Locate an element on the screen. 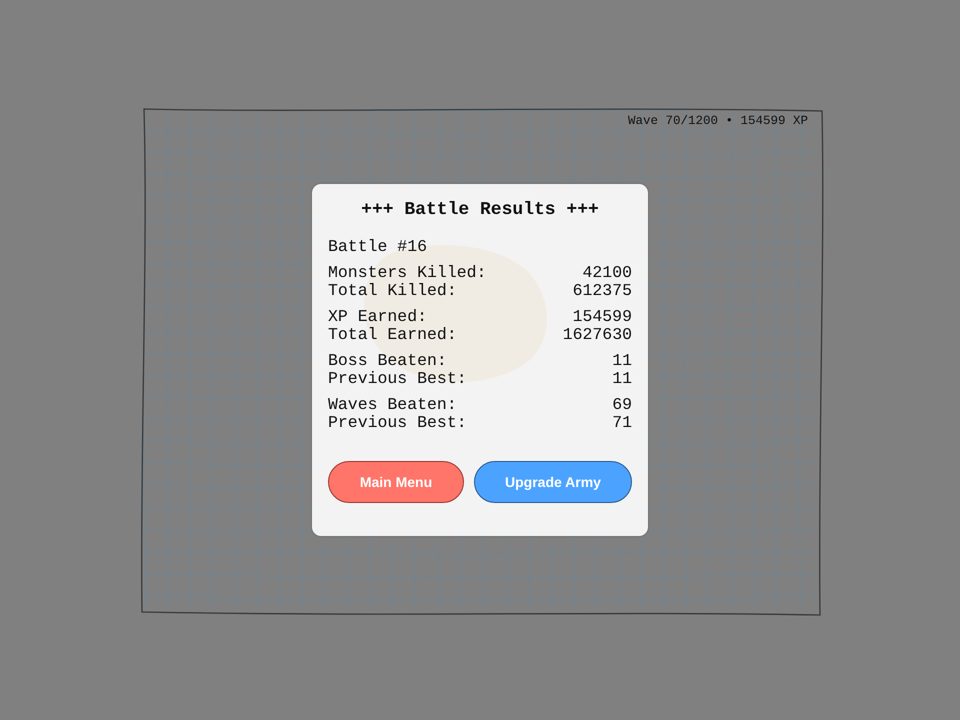 Image resolution: width=960 pixels, height=720 pixels. stat-value: 69 is located at coordinates (622, 405).